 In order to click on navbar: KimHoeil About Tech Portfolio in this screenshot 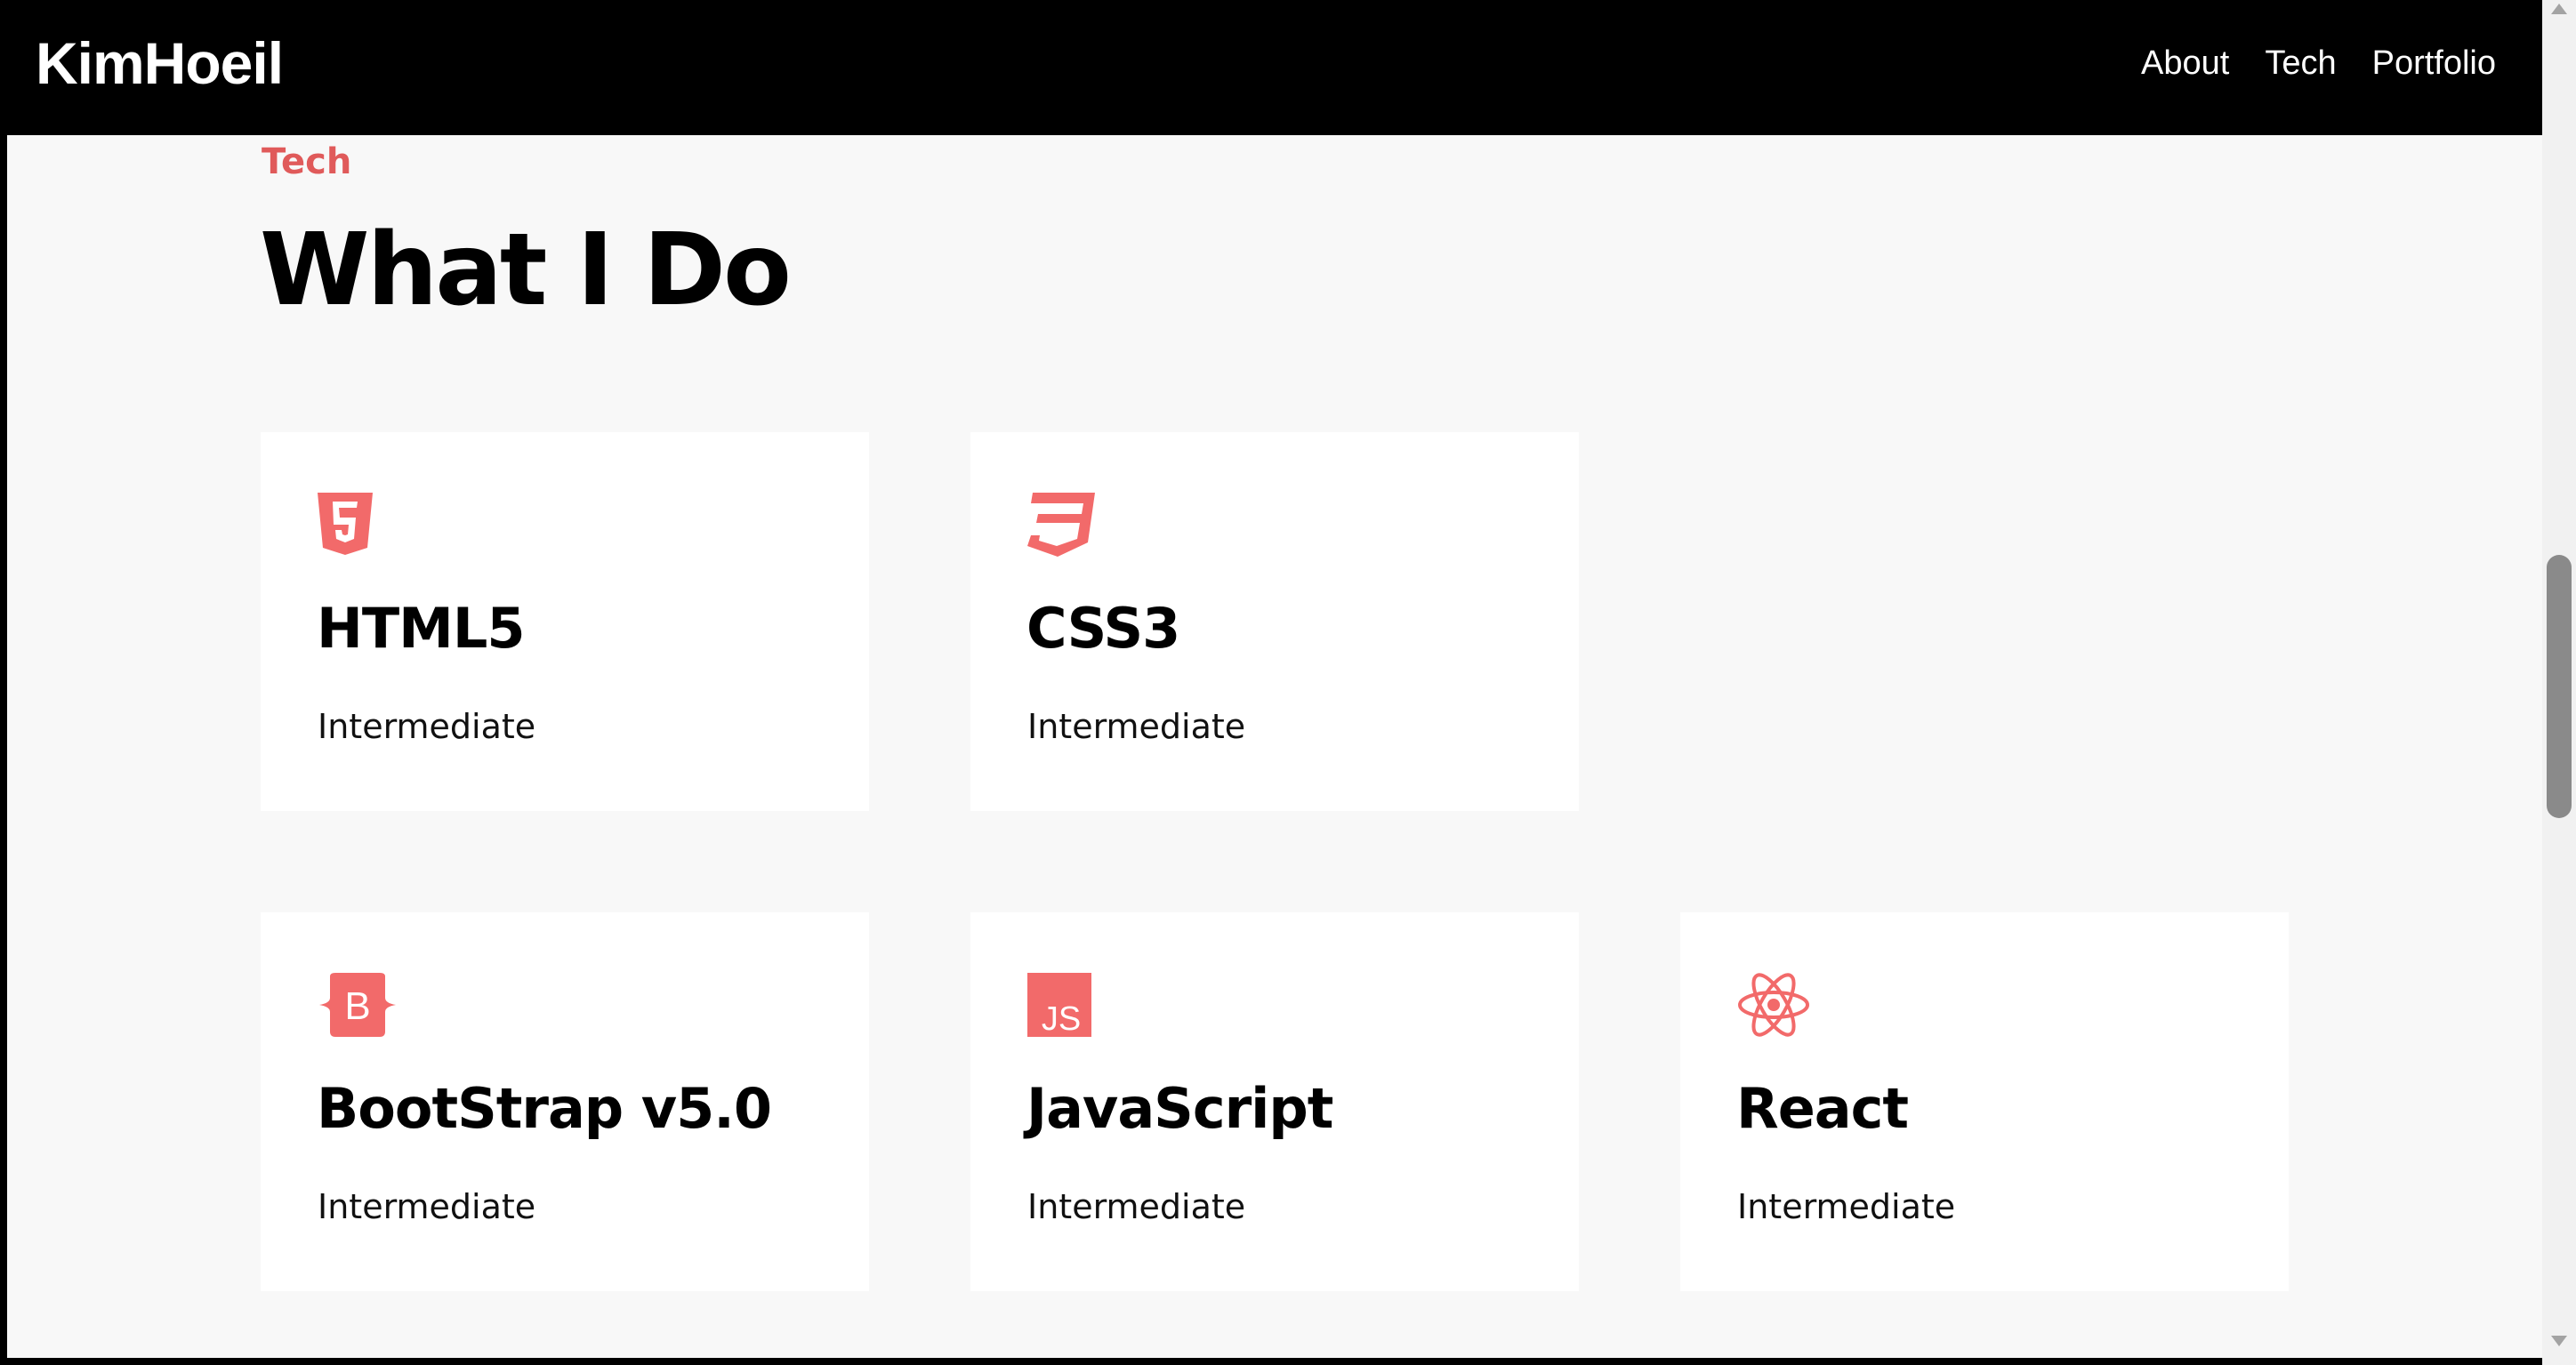, I will do `click(1271, 67)`.